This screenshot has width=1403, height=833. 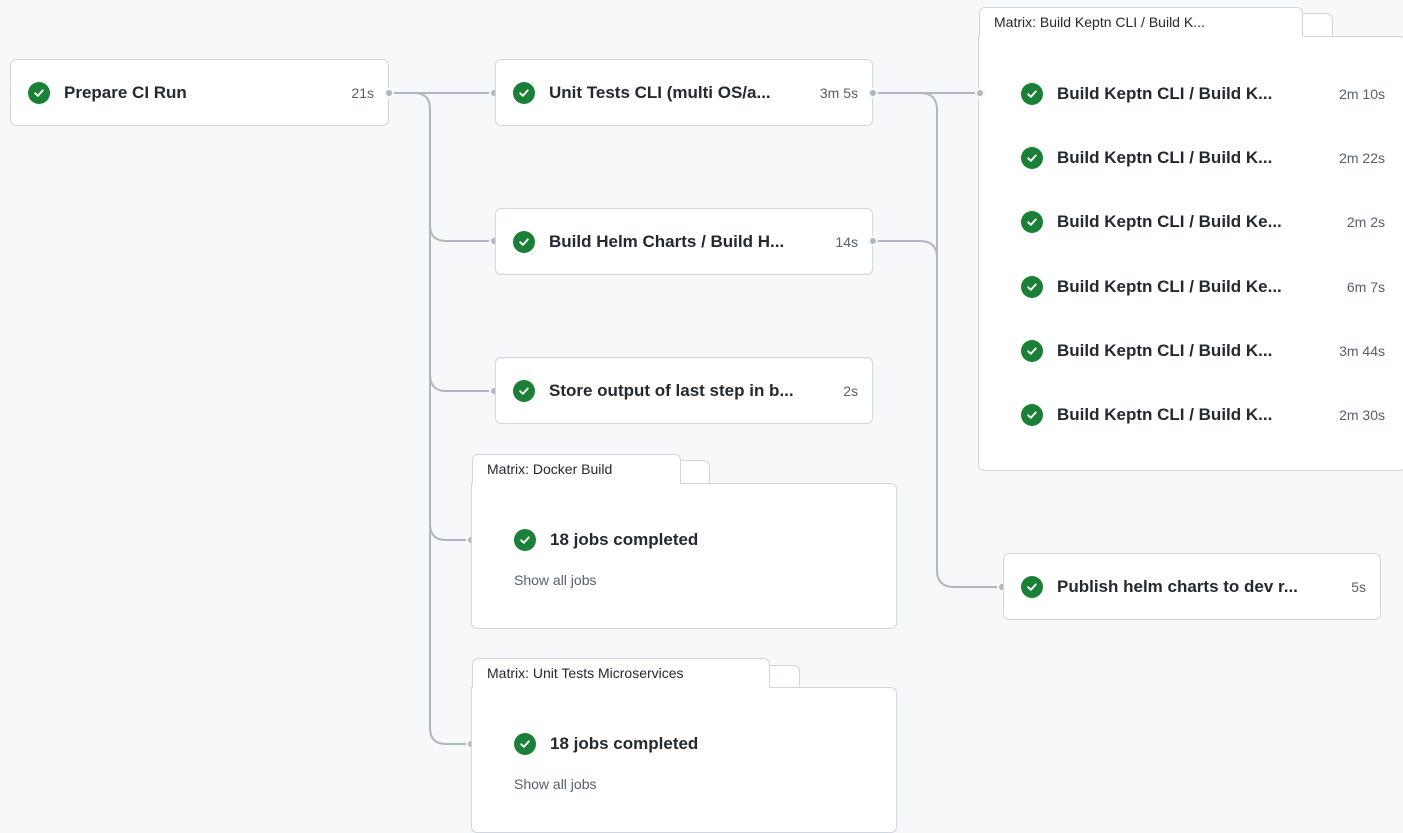 What do you see at coordinates (1358, 586) in the screenshot?
I see `job-duration: 5s` at bounding box center [1358, 586].